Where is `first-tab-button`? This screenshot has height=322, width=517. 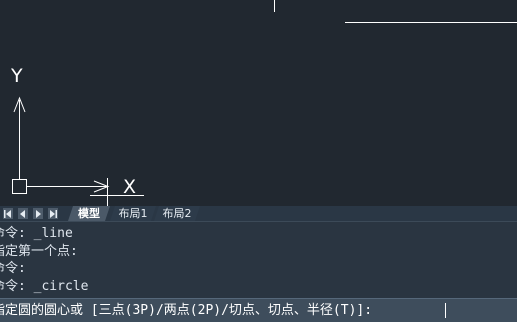
first-tab-button is located at coordinates (8, 213).